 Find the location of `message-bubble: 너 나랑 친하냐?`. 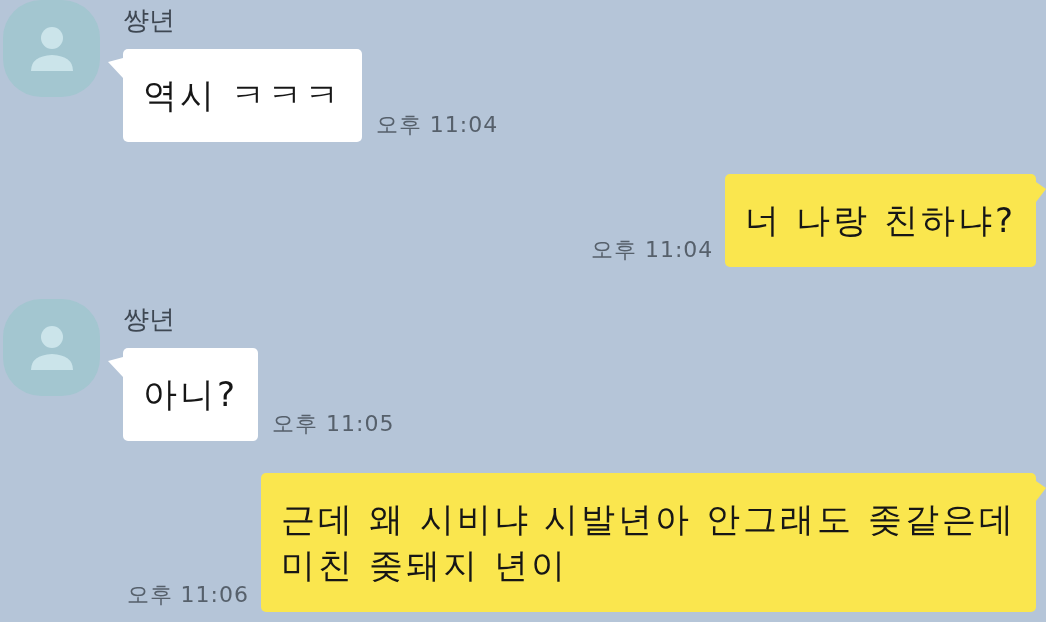

message-bubble: 너 나랑 친하냐? is located at coordinates (880, 220).